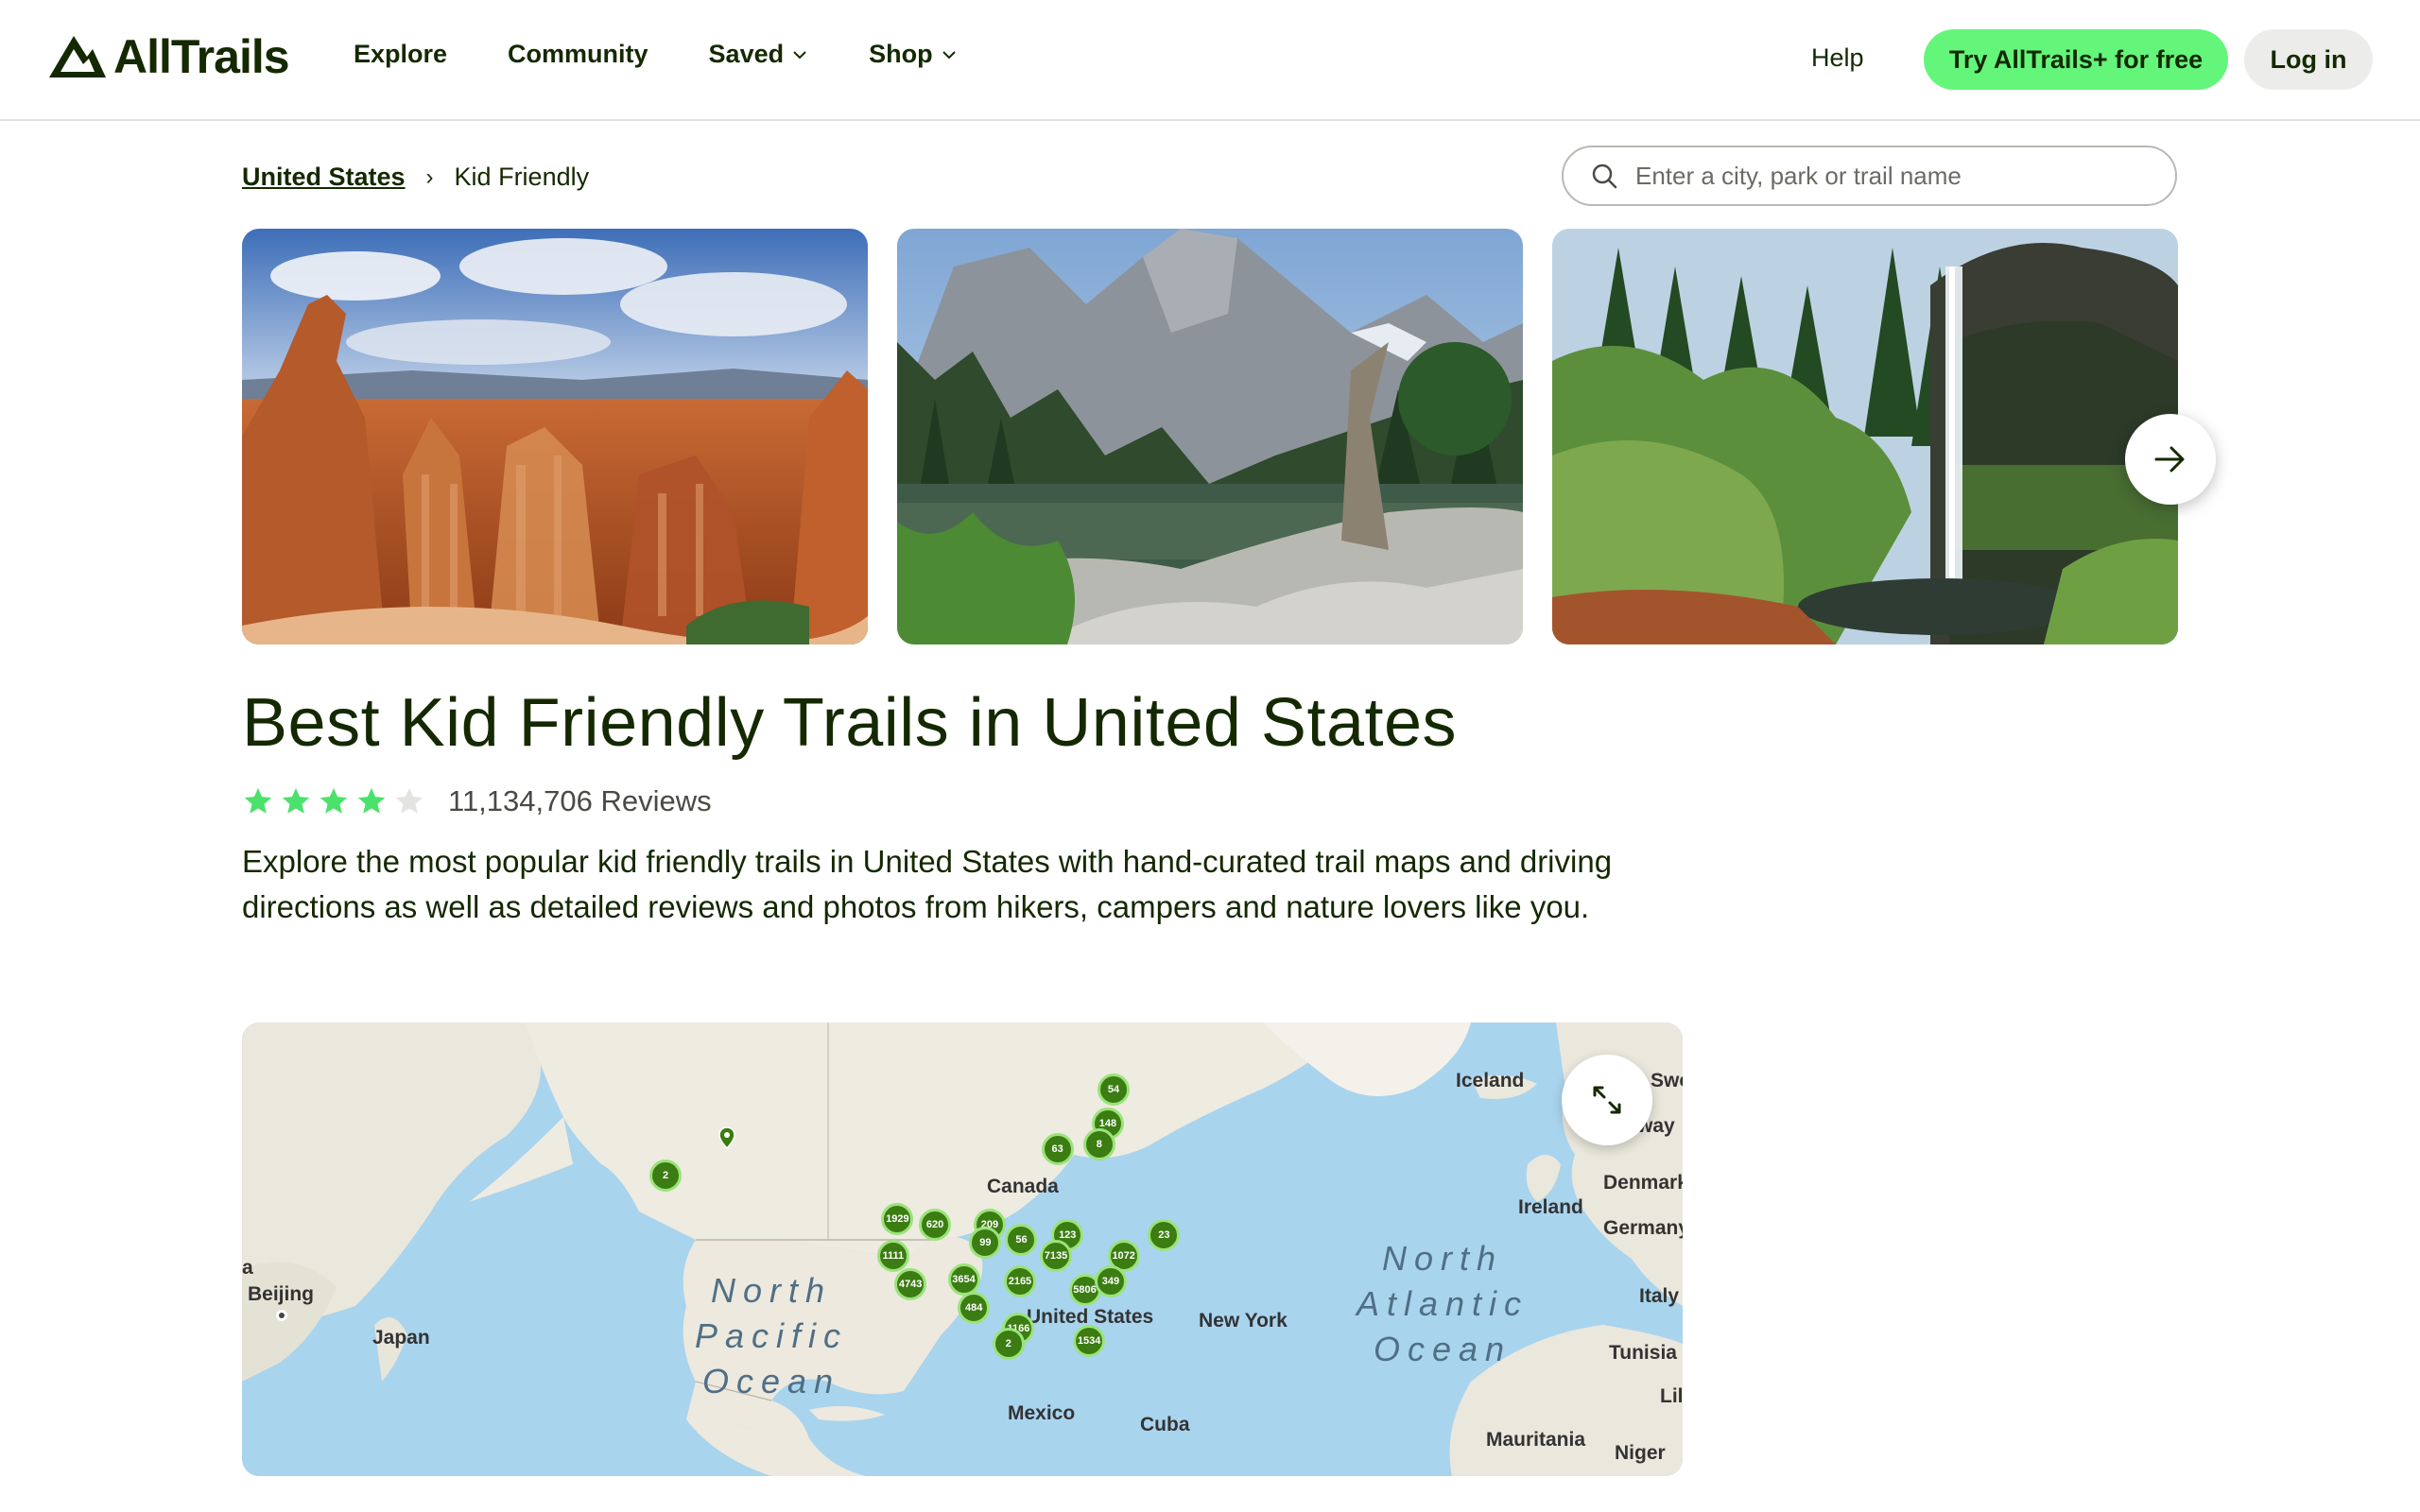 The height and width of the screenshot is (1512, 2420). Describe the element at coordinates (1640, 1453) in the screenshot. I see `map-label-niger: Niger` at that location.